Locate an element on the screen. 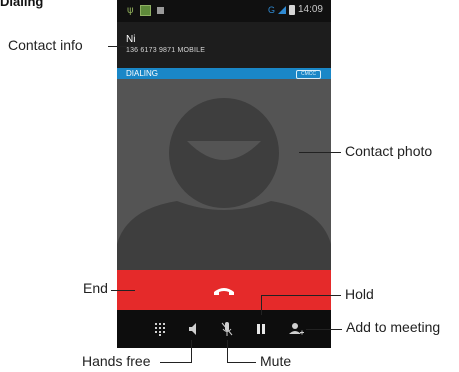  annotation-line-hold-h is located at coordinates (301, 295).